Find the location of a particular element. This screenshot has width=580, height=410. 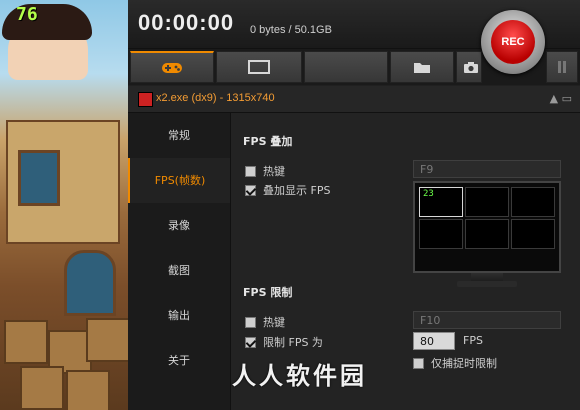

limit-fps-checkbox is located at coordinates (250, 342).